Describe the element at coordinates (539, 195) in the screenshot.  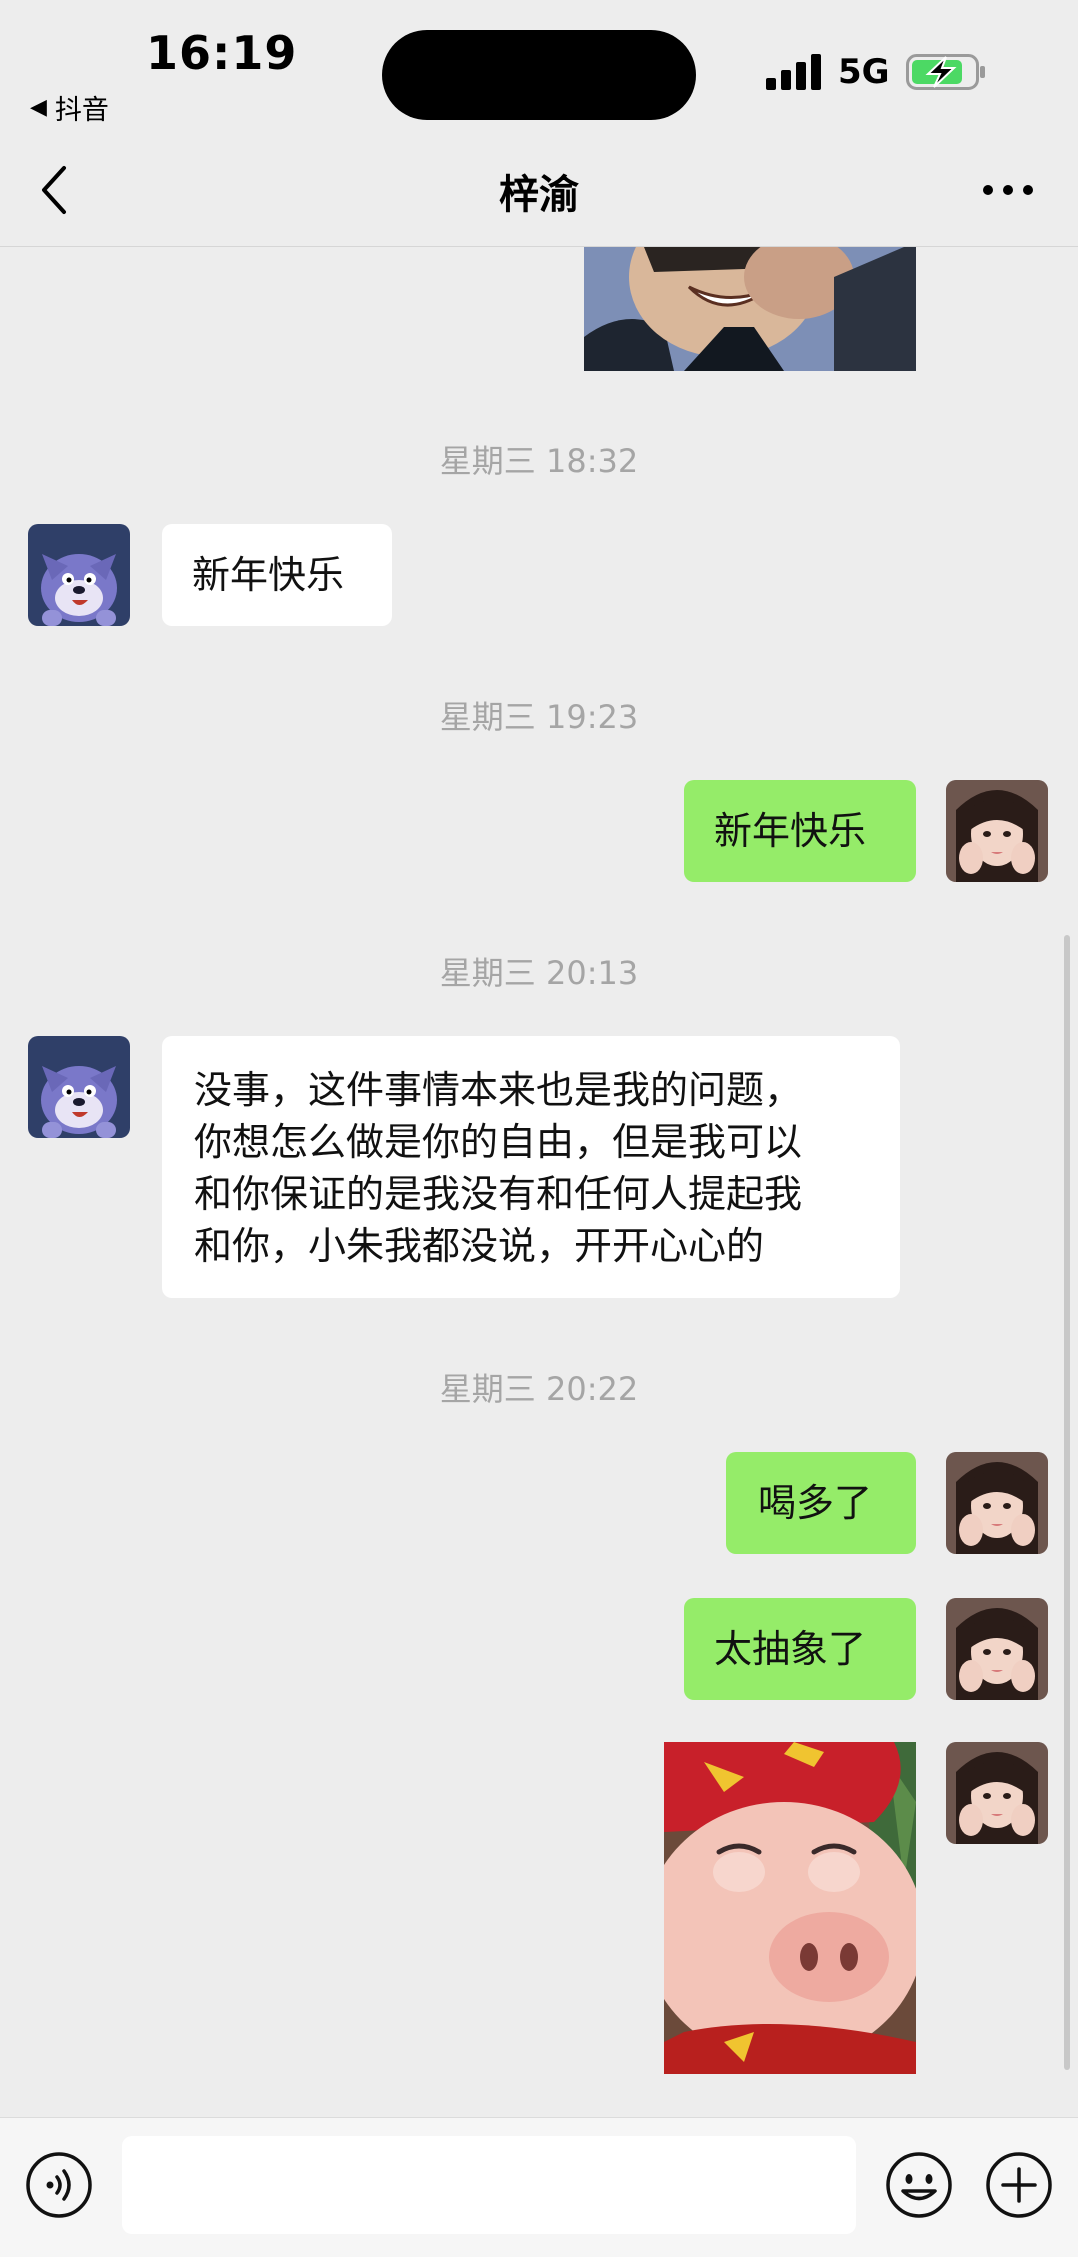
I see `chat-title: 梓渝` at that location.